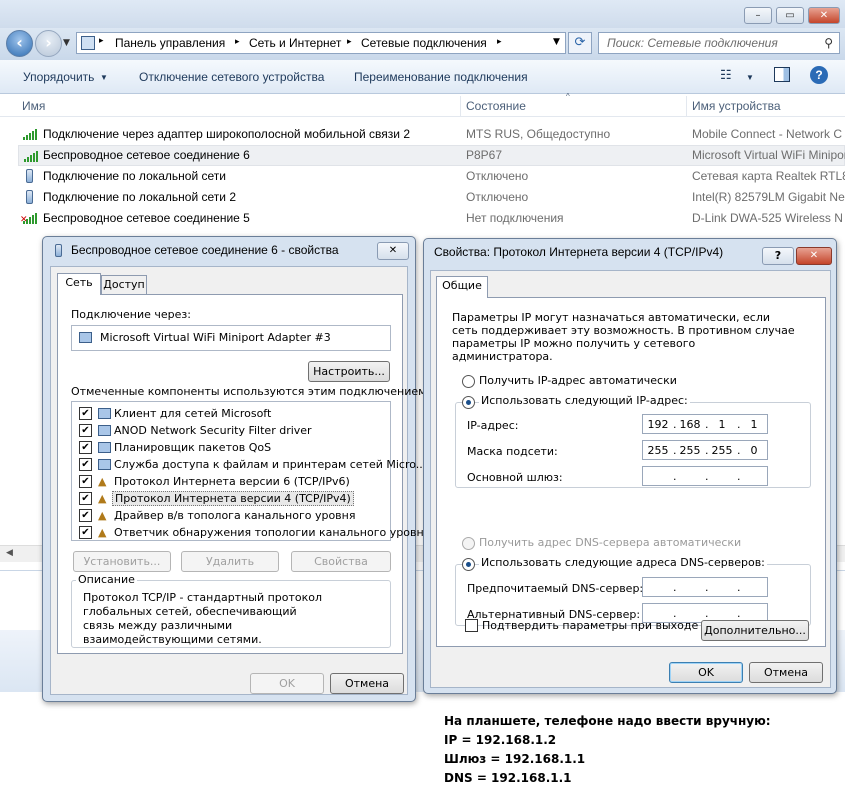  Describe the element at coordinates (422, 104) in the screenshot. I see `column-header-bar: Имя Состояние ^ Имя устройства` at that location.